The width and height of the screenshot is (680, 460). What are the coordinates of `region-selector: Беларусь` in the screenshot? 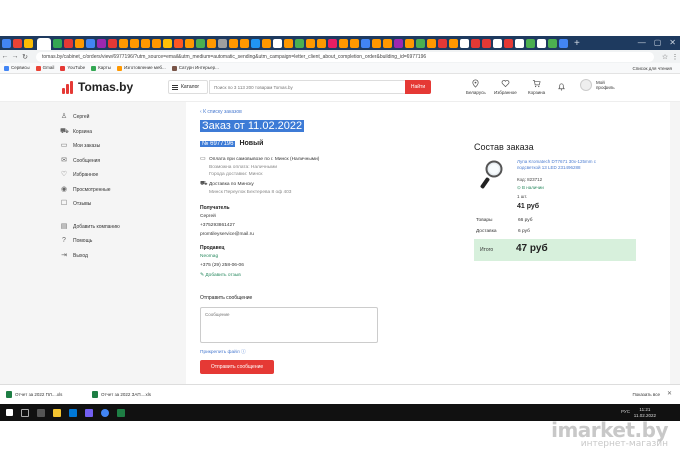 It's located at (476, 87).